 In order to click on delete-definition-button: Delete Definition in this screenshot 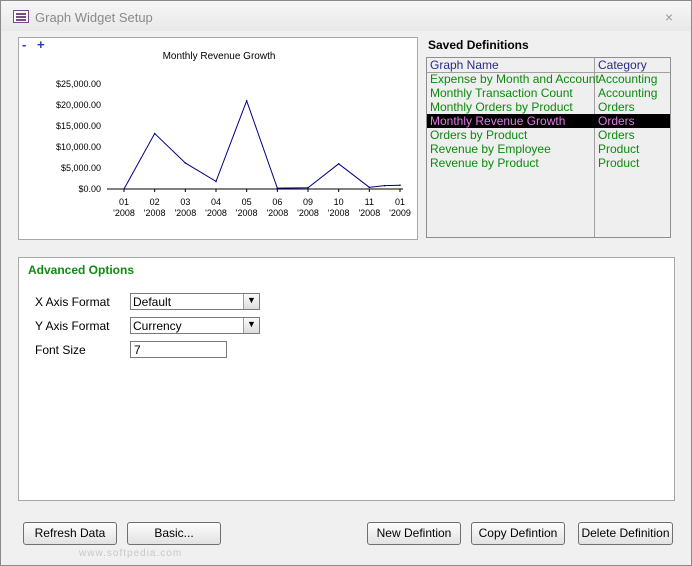, I will do `click(625, 533)`.